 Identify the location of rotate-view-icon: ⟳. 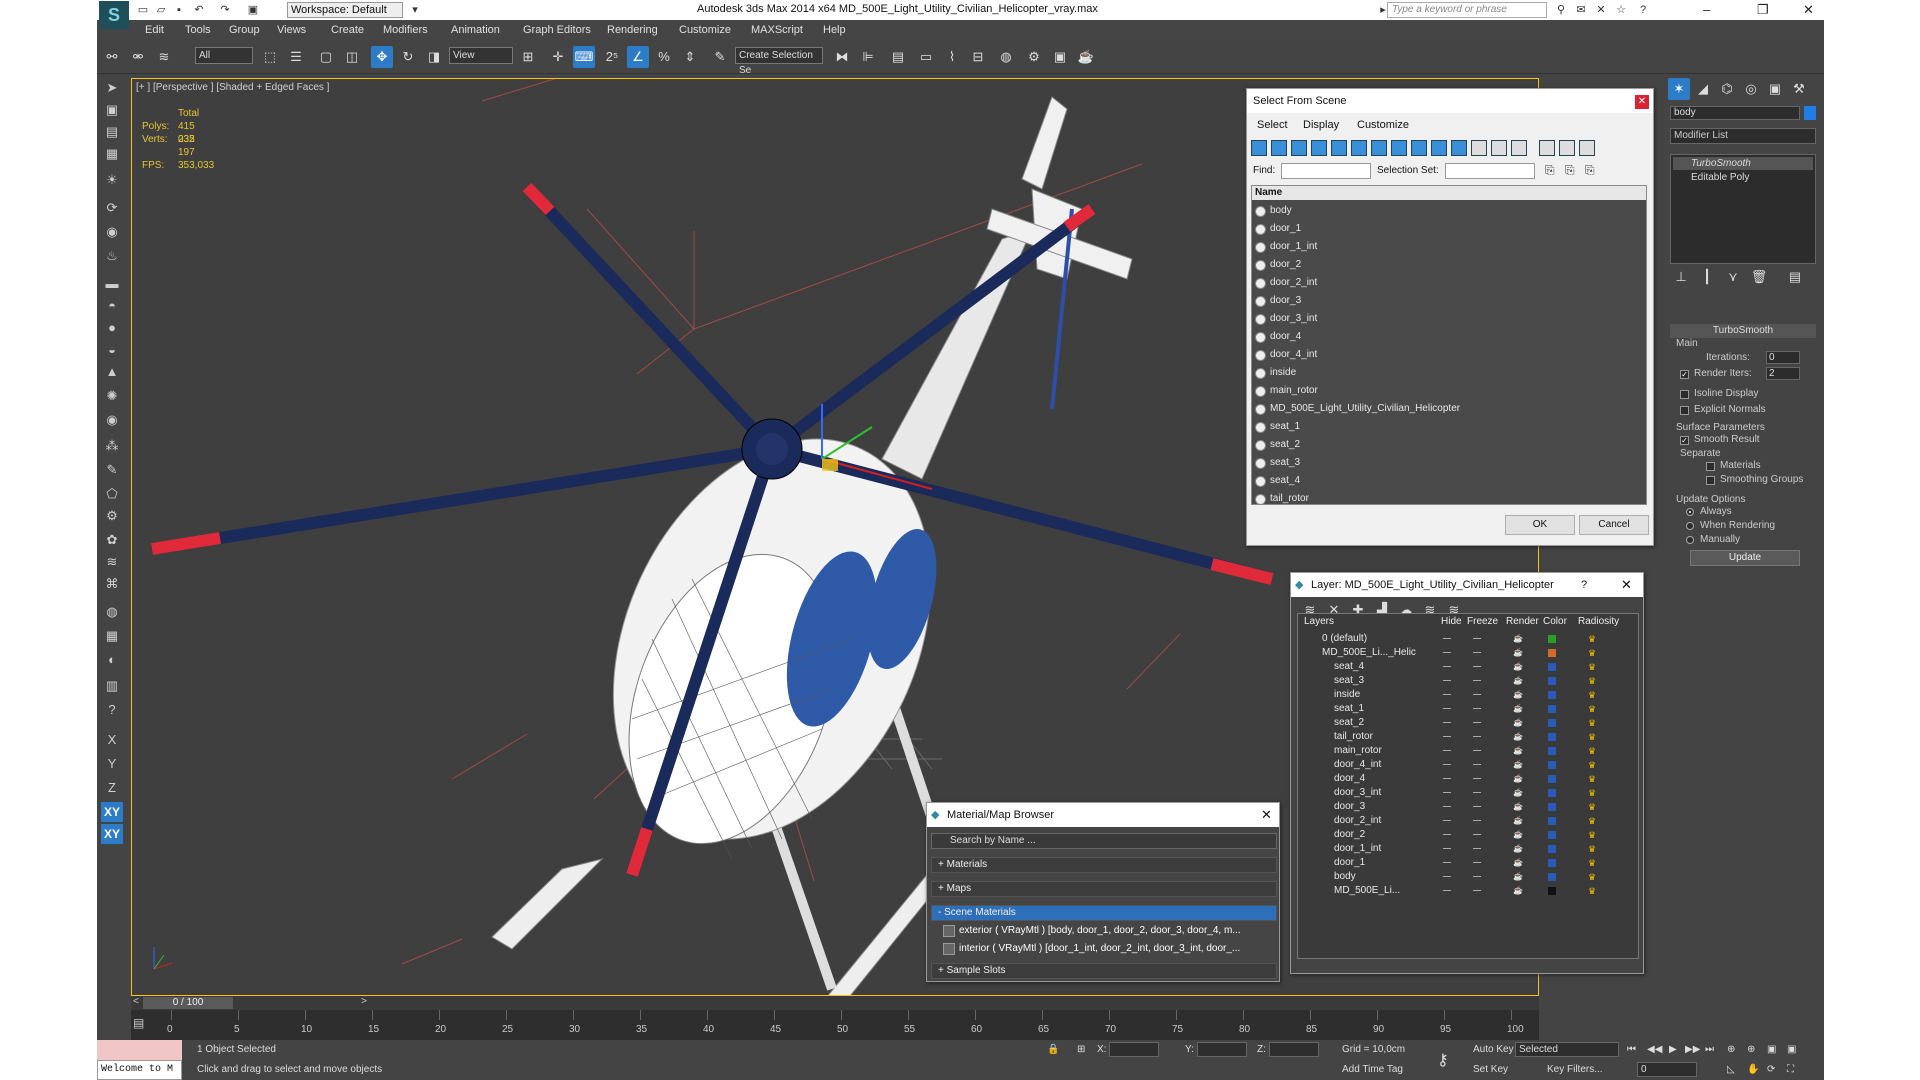
(112, 208).